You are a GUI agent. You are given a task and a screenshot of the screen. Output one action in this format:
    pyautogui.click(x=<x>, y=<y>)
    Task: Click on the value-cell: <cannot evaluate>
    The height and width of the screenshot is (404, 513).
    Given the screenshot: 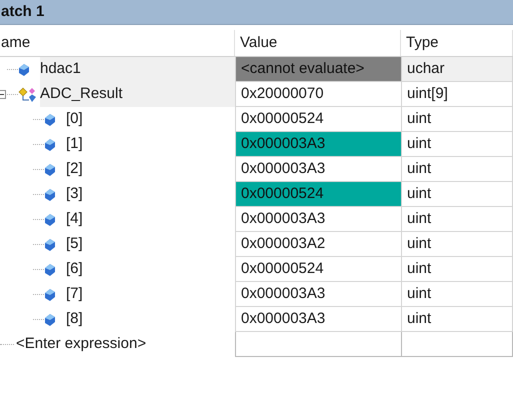 What is the action you would take?
    pyautogui.click(x=318, y=69)
    